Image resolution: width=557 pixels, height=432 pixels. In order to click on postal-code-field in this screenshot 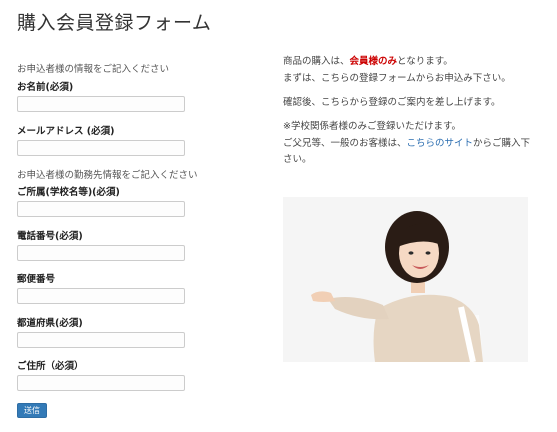, I will do `click(101, 296)`.